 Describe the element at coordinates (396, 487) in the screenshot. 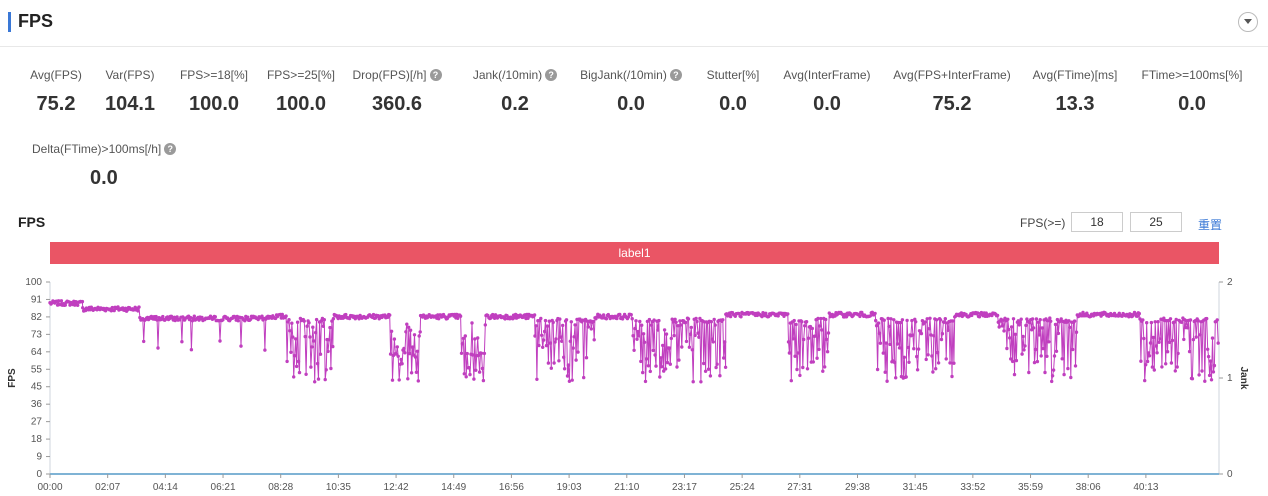

I see `x-tick-label: 12:42` at that location.